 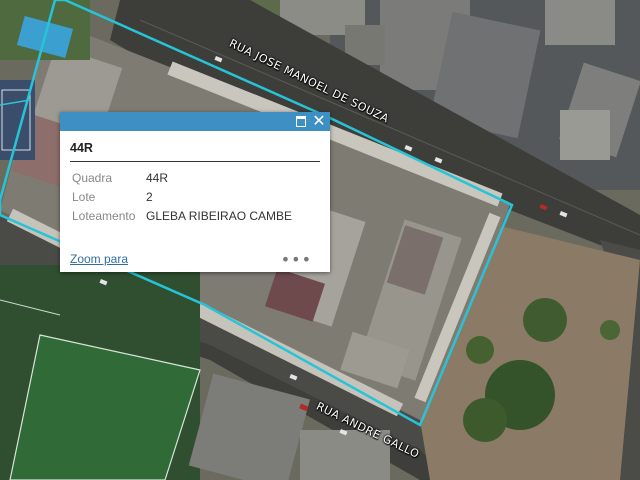 What do you see at coordinates (195, 151) in the screenshot?
I see `popup-title: 44R` at bounding box center [195, 151].